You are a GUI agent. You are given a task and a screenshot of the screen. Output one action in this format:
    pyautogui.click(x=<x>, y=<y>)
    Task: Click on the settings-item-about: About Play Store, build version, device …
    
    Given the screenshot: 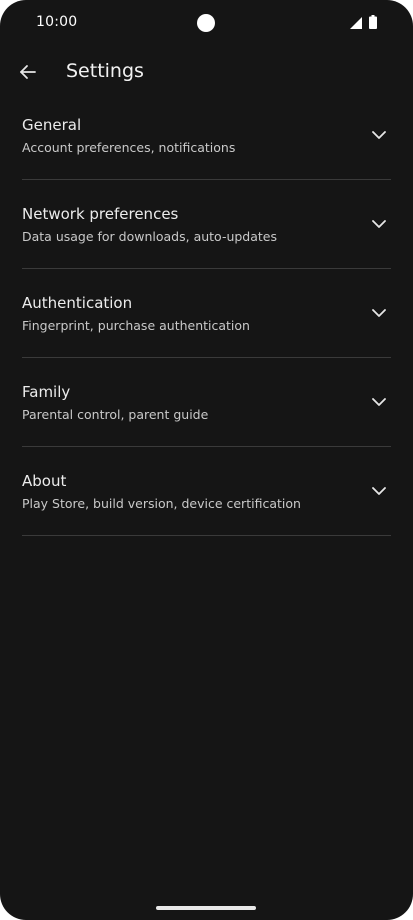 What is the action you would take?
    pyautogui.click(x=206, y=491)
    